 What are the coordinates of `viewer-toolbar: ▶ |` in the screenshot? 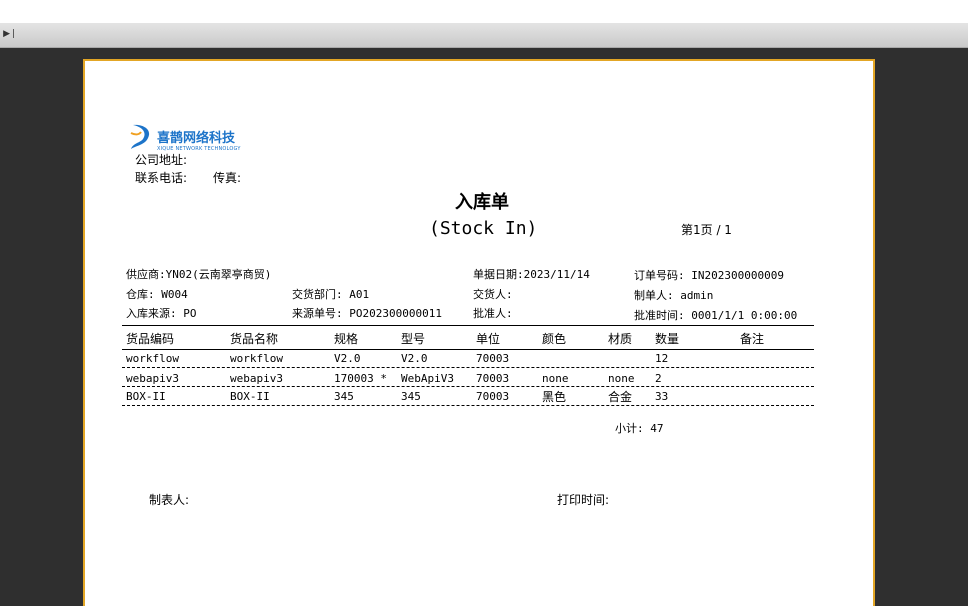 It's located at (484, 35).